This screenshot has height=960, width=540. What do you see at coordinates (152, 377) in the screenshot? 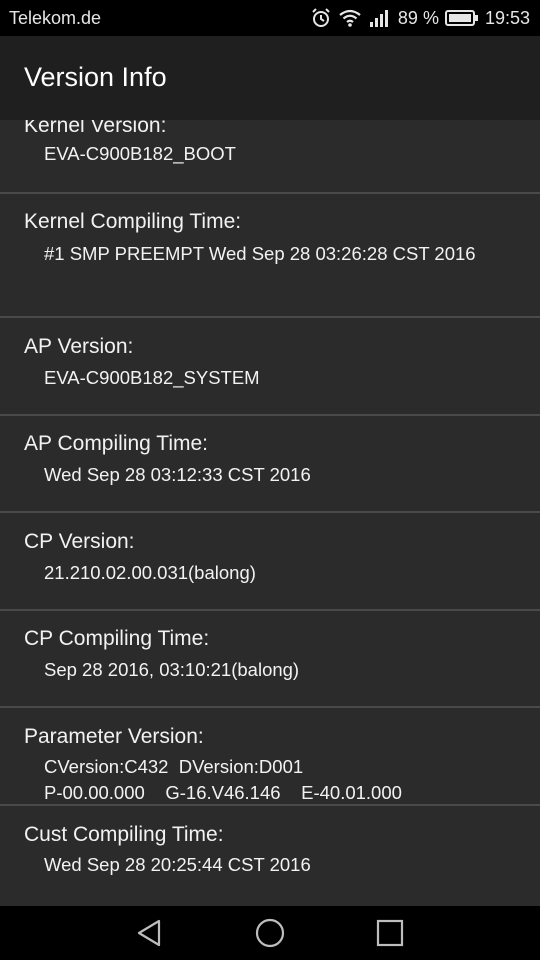
I see `item-value: EVA-C900B182_SYSTEM` at bounding box center [152, 377].